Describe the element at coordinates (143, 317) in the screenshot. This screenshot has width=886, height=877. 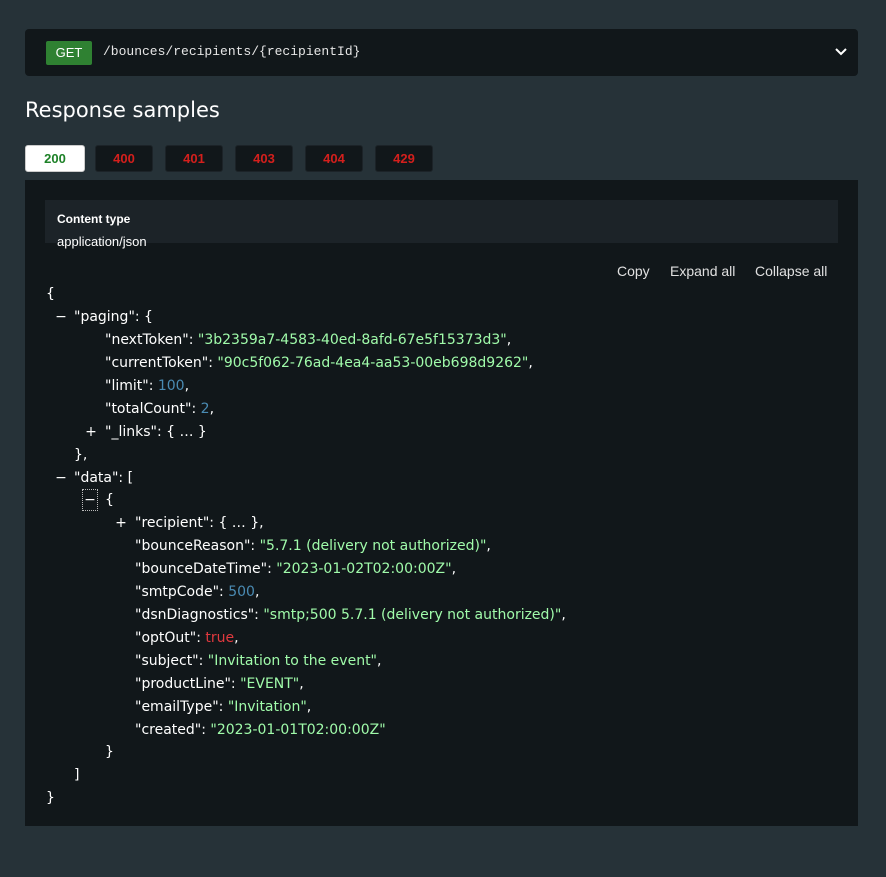
I see `json-punc: : {` at that location.